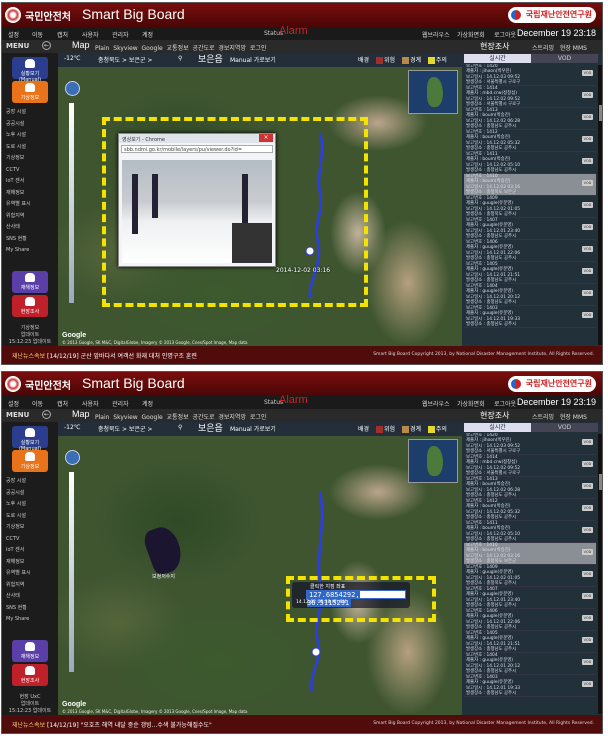 The image size is (608, 747). I want to click on layer-road: 공간도로, so click(203, 417).